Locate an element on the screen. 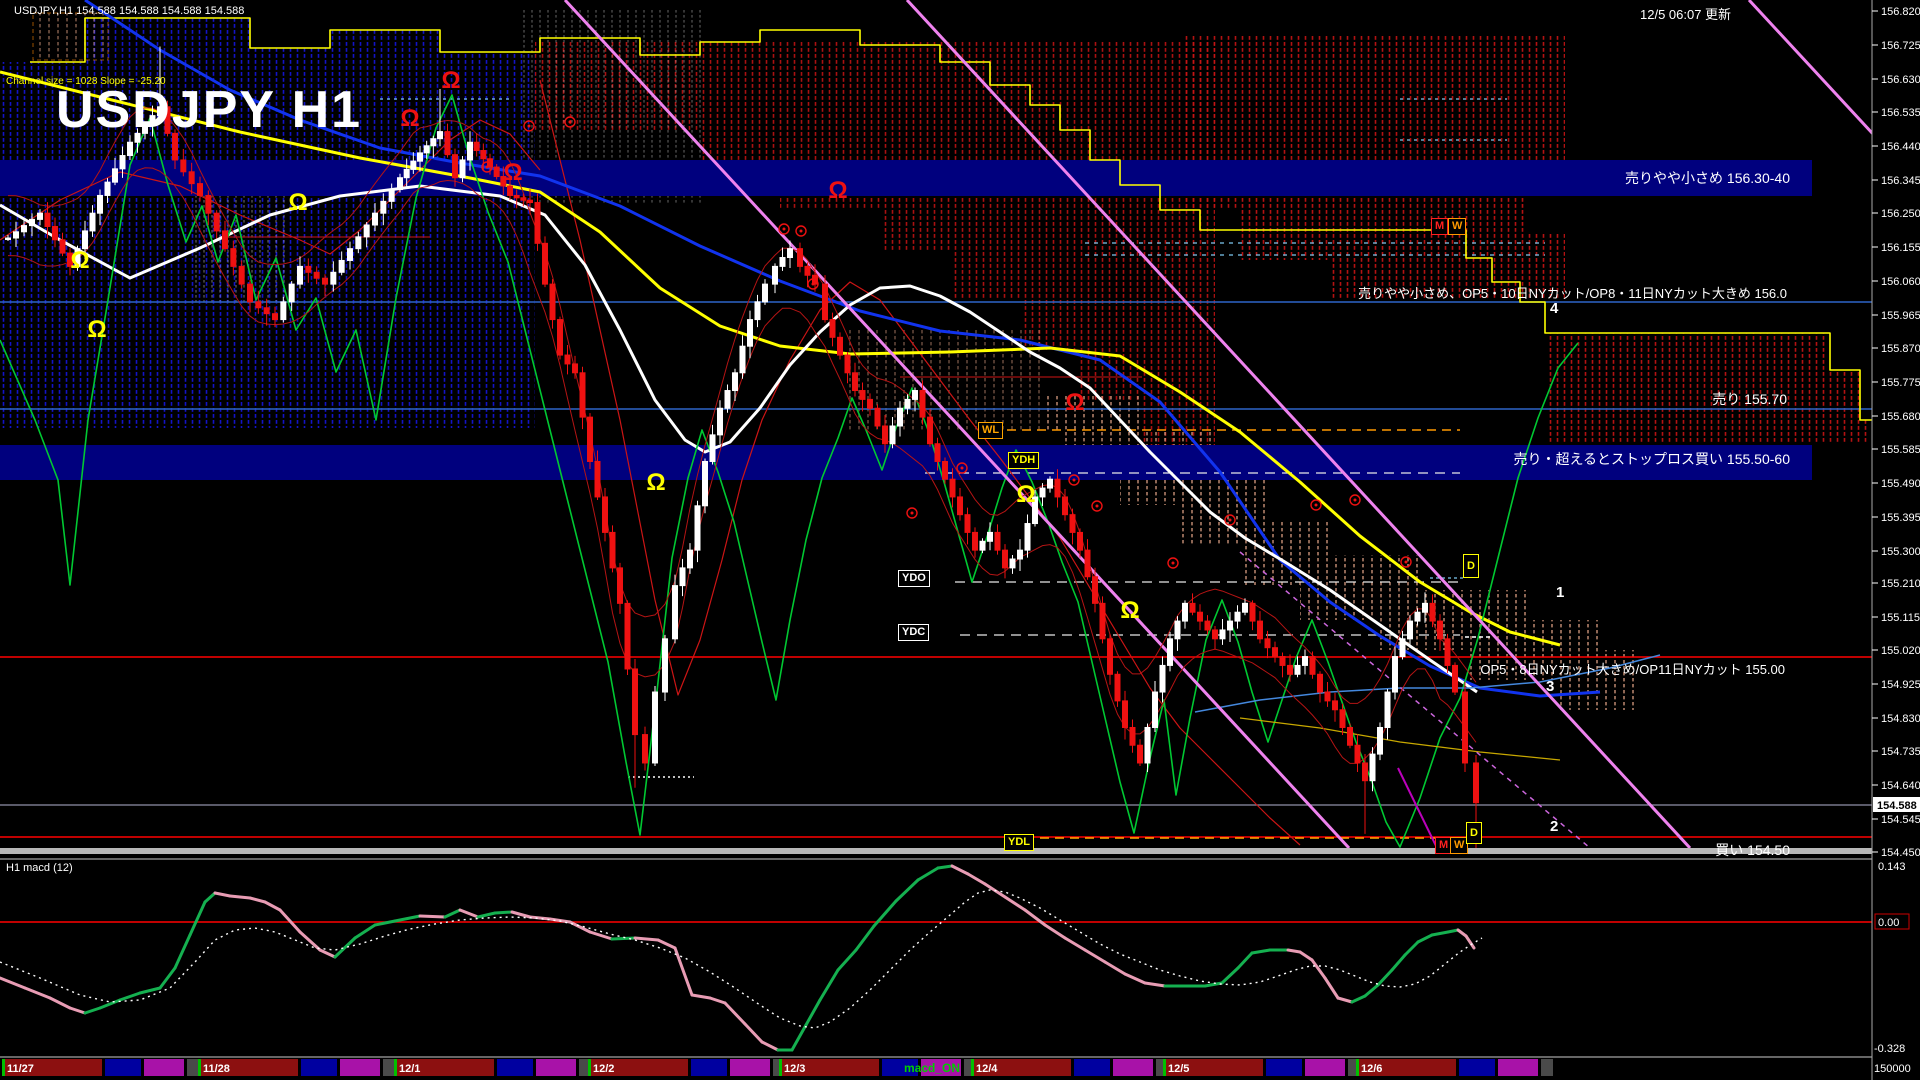 Image resolution: width=1920 pixels, height=1080 pixels. mid-right-red-cloud is located at coordinates (1708, 388).